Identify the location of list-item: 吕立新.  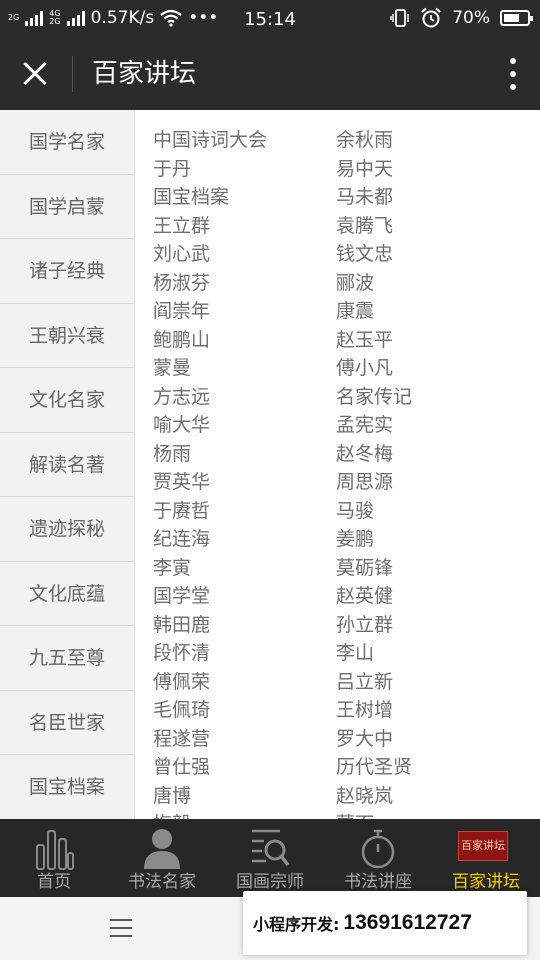
(436, 682).